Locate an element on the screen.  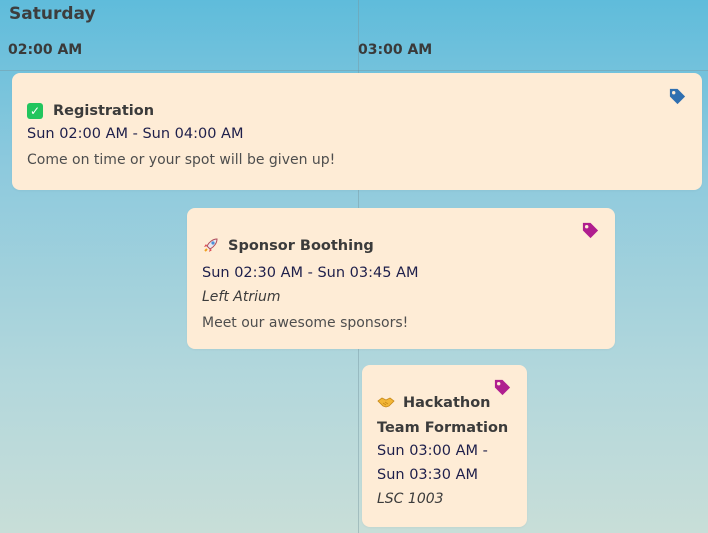
event-title-line-2: Team Formation is located at coordinates (443, 428).